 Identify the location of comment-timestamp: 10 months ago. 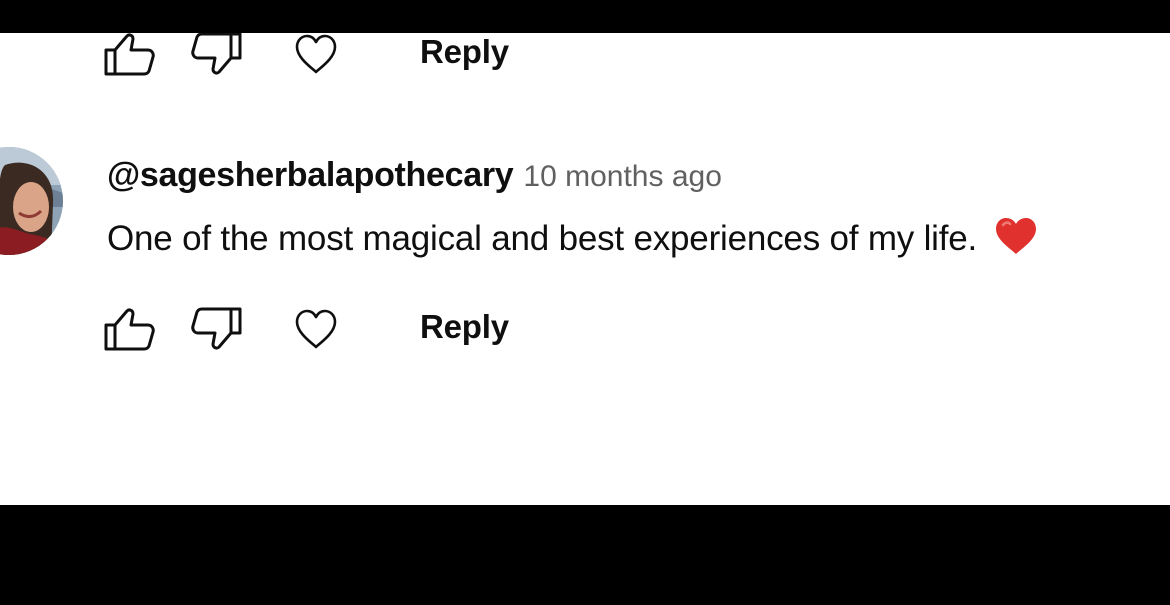
(622, 176).